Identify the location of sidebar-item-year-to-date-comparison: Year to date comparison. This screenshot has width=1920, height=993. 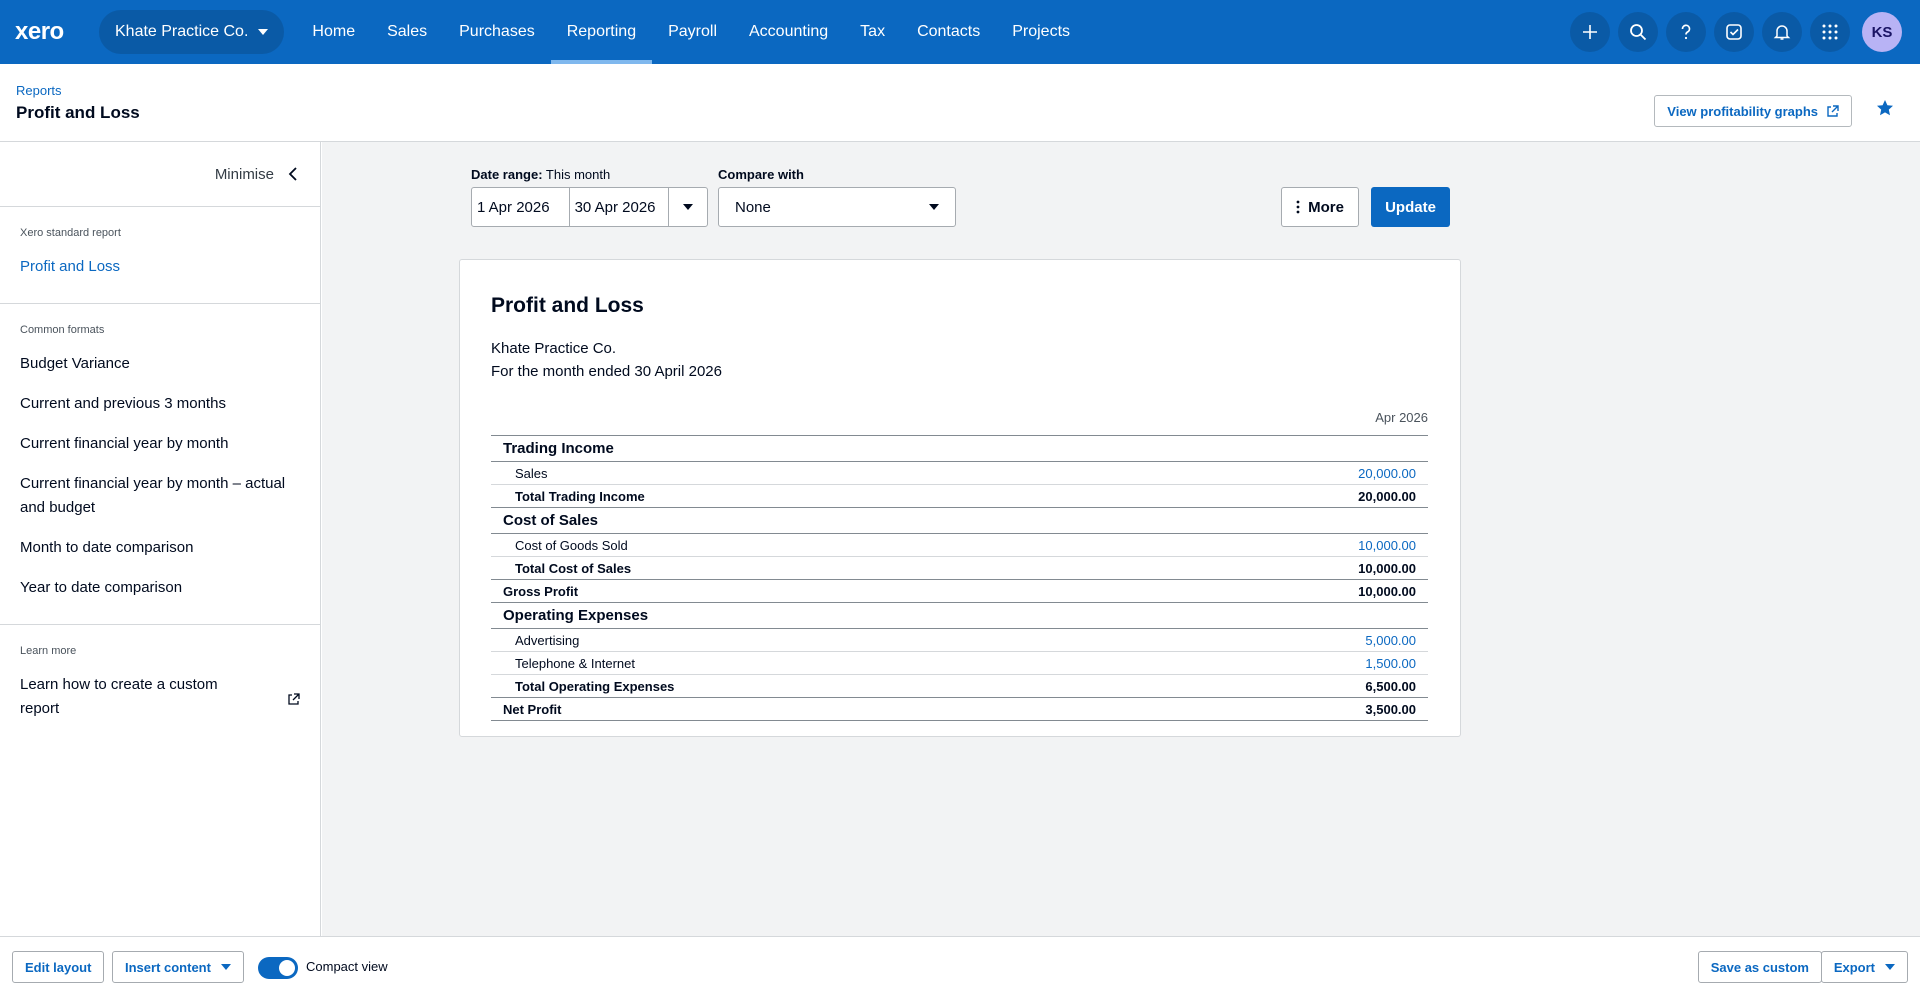
(160, 590).